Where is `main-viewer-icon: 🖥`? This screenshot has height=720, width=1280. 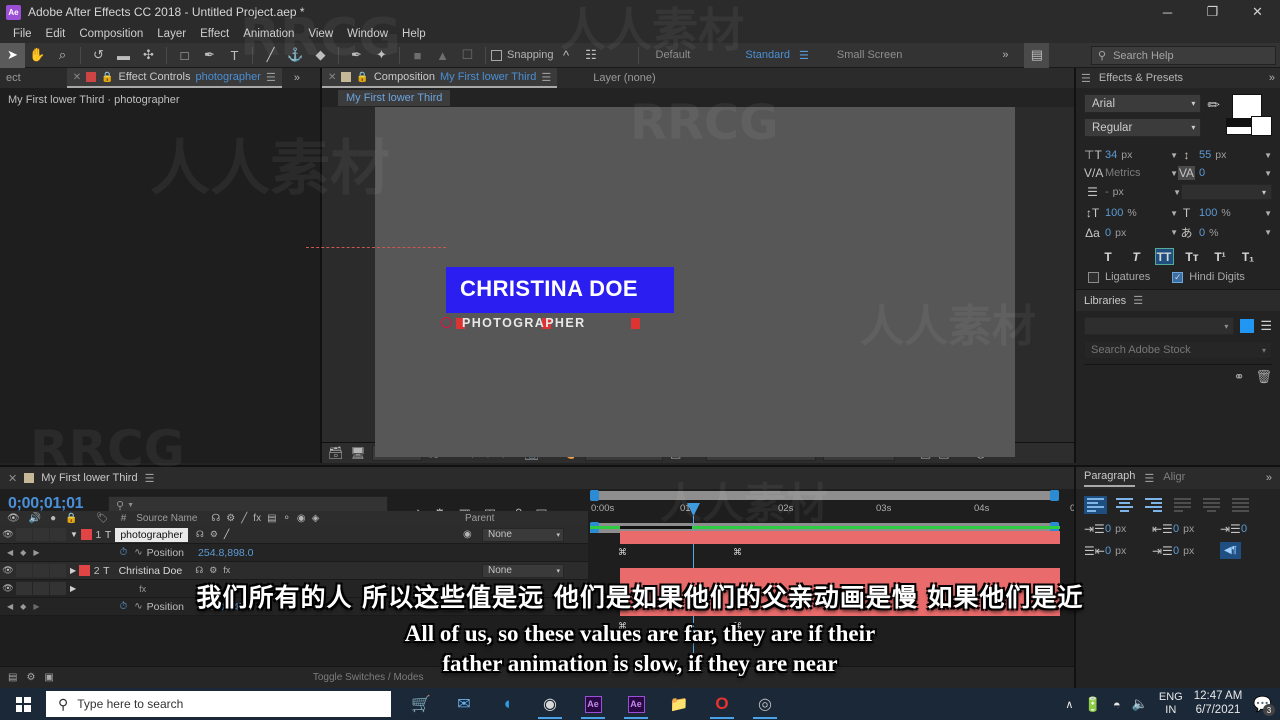
main-viewer-icon: 🖥 is located at coordinates (357, 453).